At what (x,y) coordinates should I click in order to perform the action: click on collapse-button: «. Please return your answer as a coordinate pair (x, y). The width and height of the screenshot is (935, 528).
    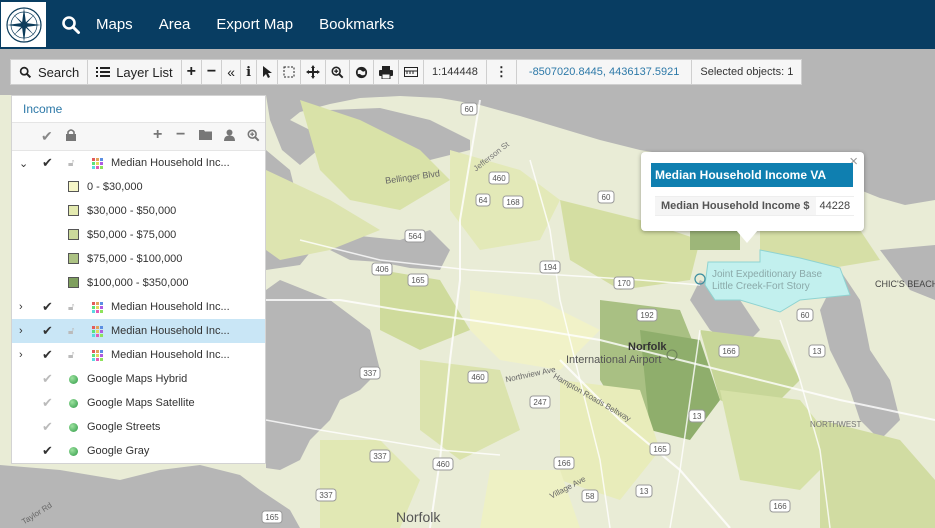
    Looking at the image, I should click on (232, 72).